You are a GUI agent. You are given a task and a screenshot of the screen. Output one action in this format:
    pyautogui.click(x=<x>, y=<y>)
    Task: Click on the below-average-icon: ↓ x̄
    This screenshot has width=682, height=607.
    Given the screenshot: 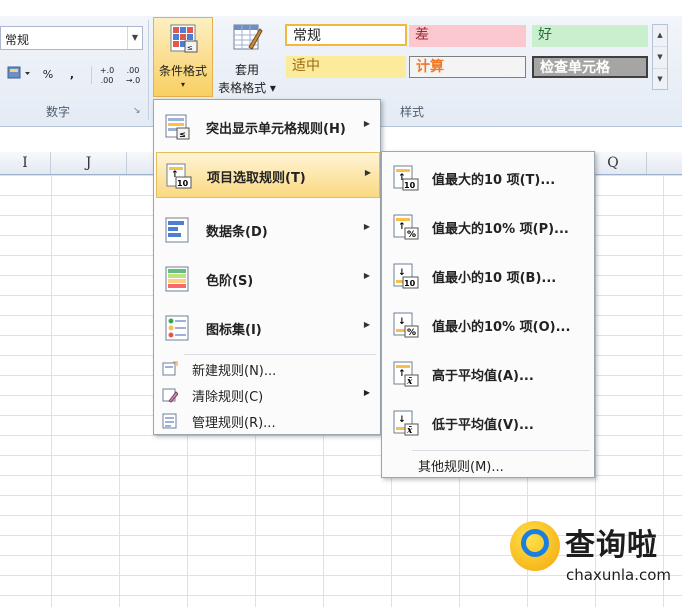 What is the action you would take?
    pyautogui.click(x=406, y=423)
    